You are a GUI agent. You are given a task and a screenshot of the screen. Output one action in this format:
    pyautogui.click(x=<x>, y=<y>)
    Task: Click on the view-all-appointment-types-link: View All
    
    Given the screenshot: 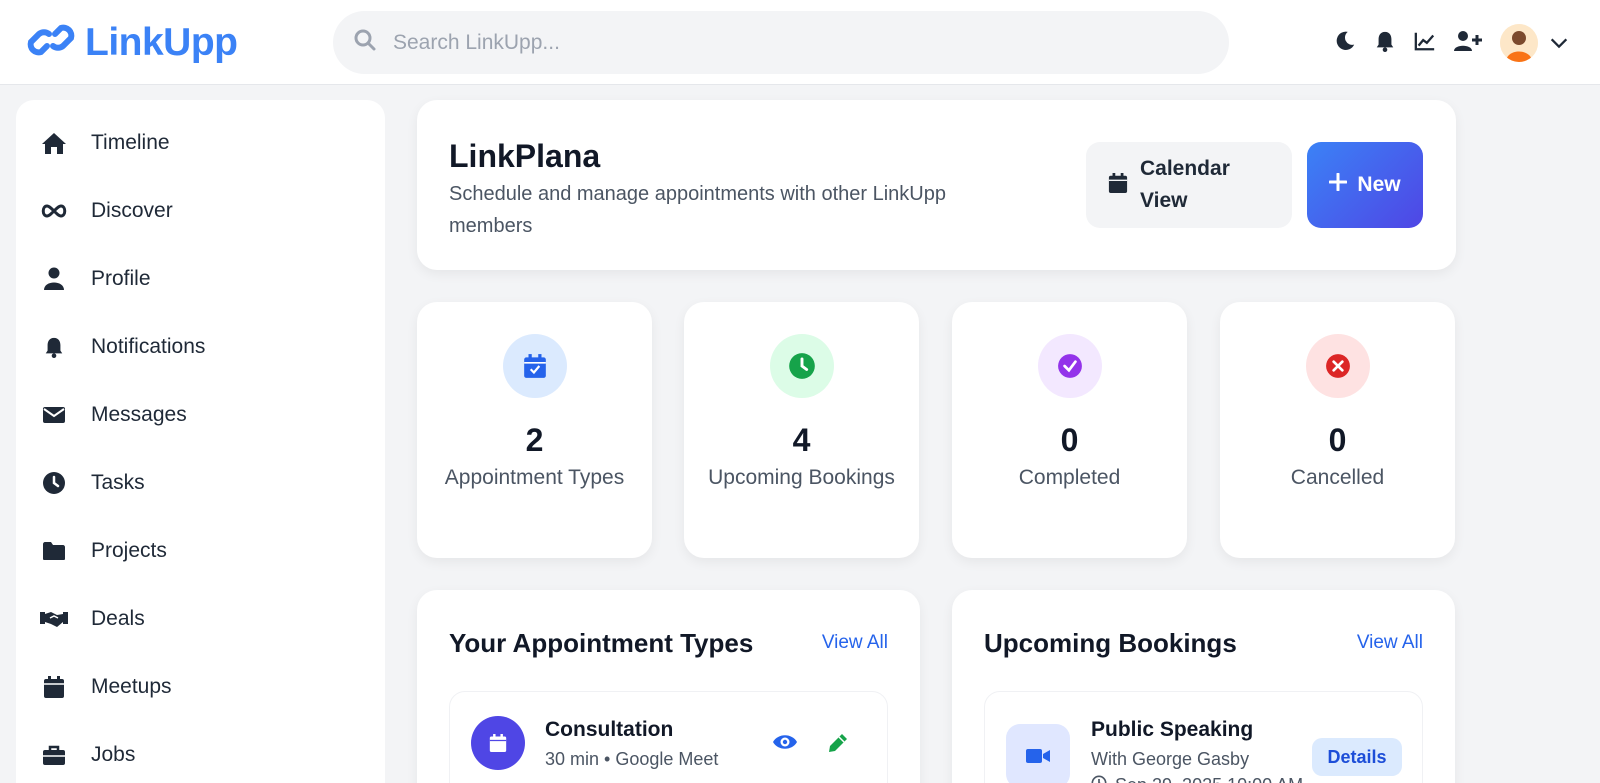 What is the action you would take?
    pyautogui.click(x=855, y=643)
    